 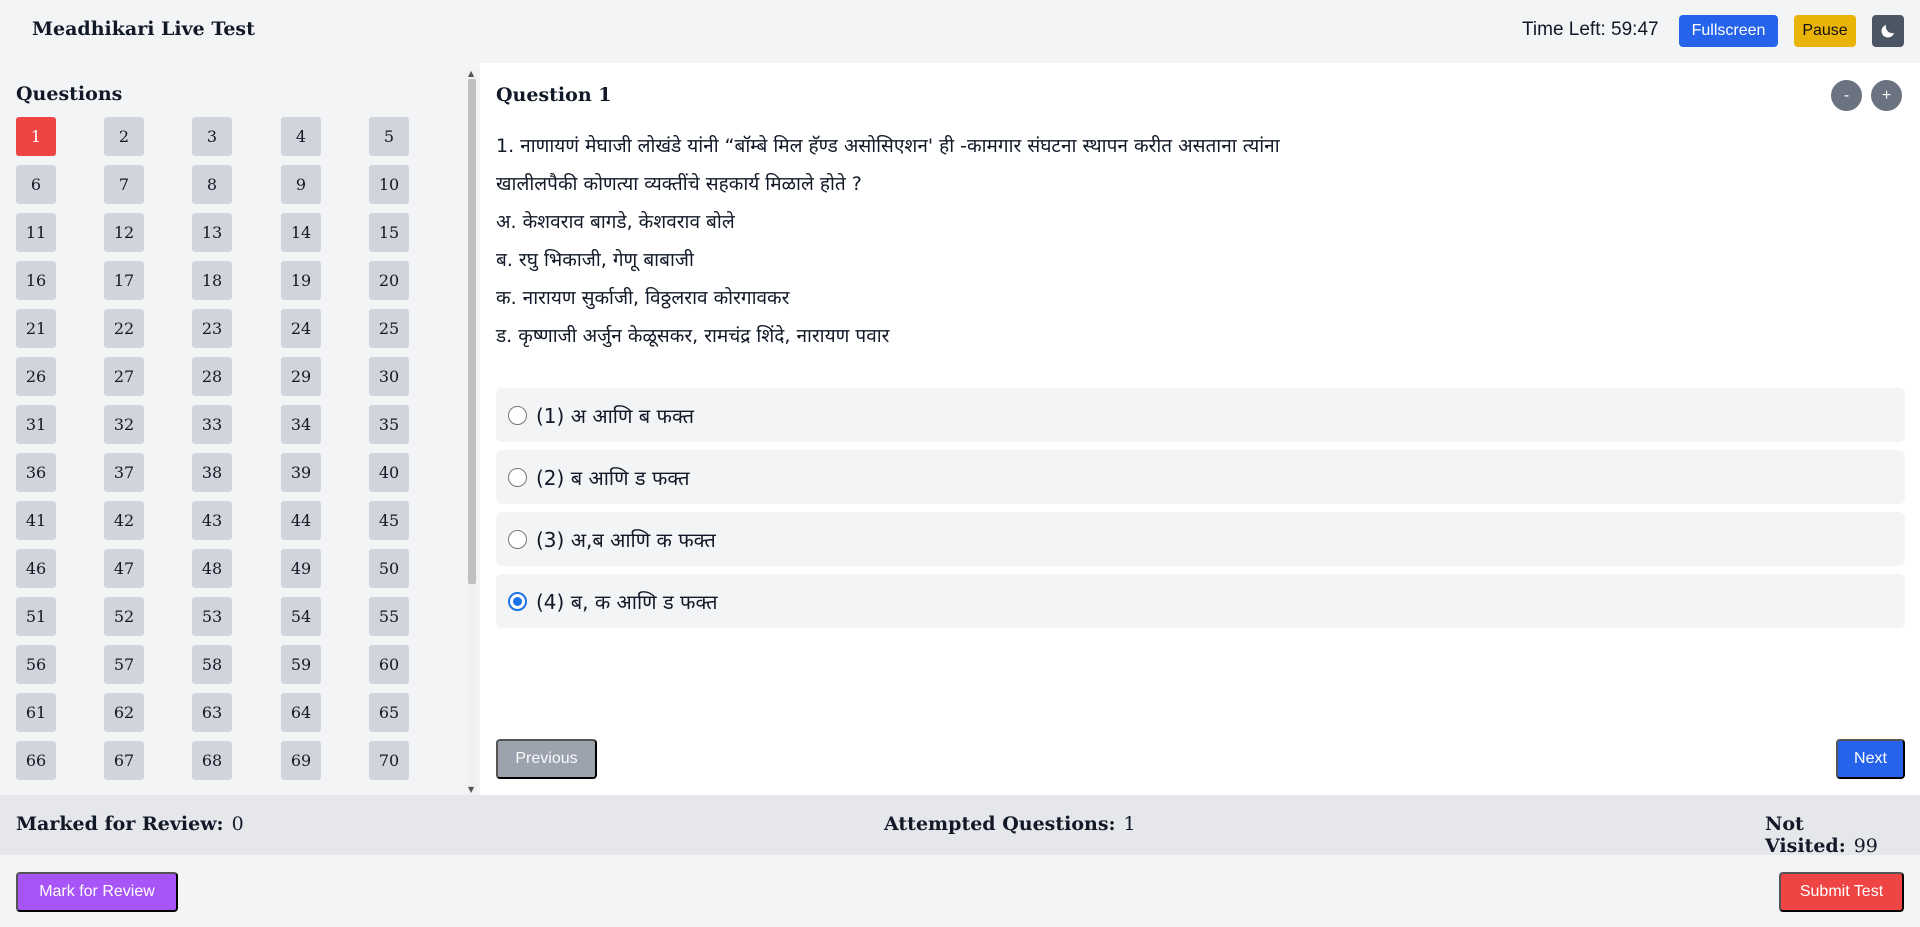 I want to click on question-number-3: 3, so click(x=212, y=136).